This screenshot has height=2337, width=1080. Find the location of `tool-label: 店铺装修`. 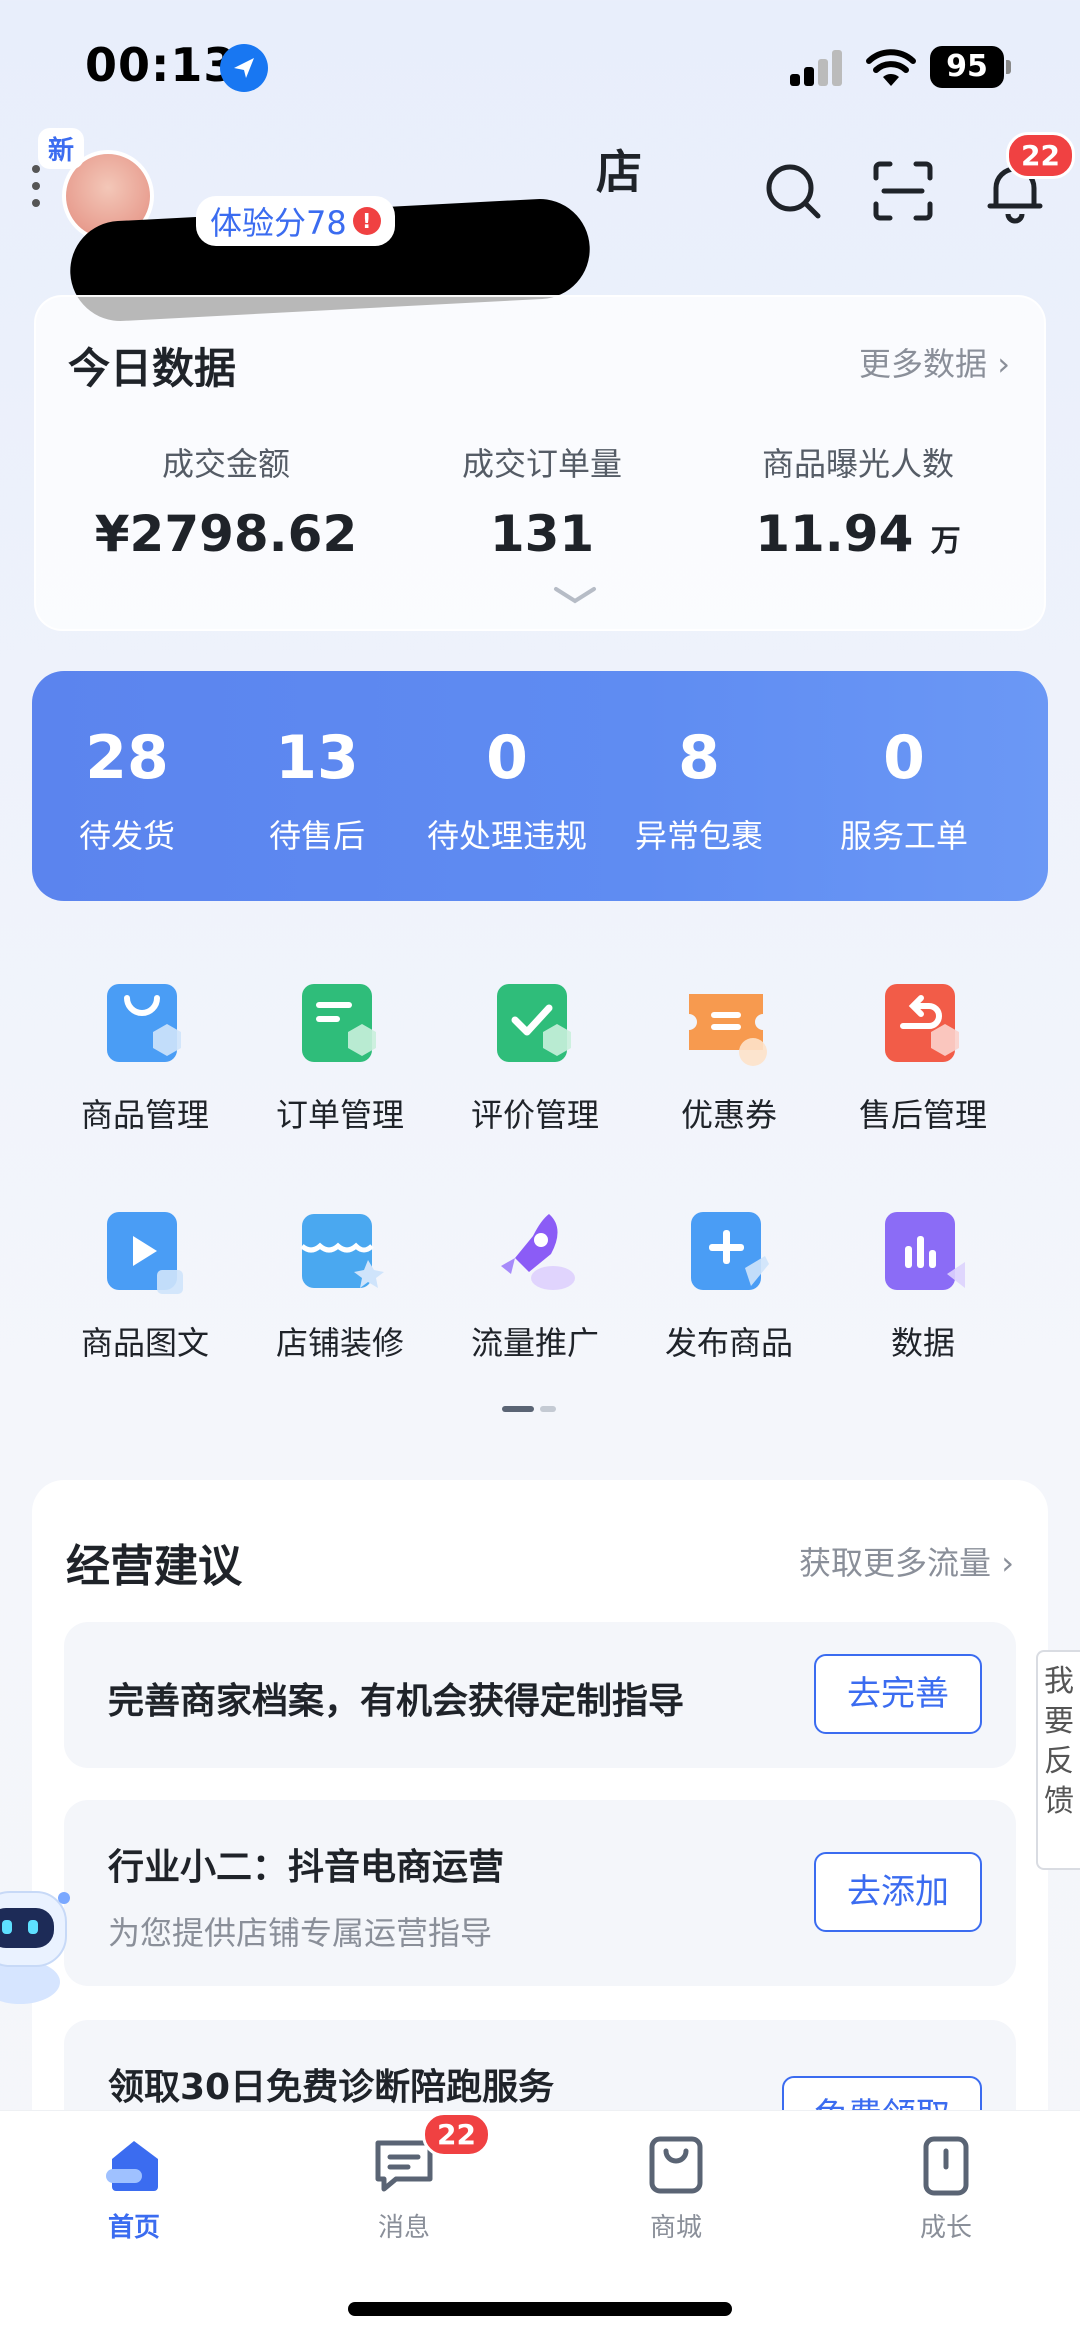

tool-label: 店铺装修 is located at coordinates (339, 1343).